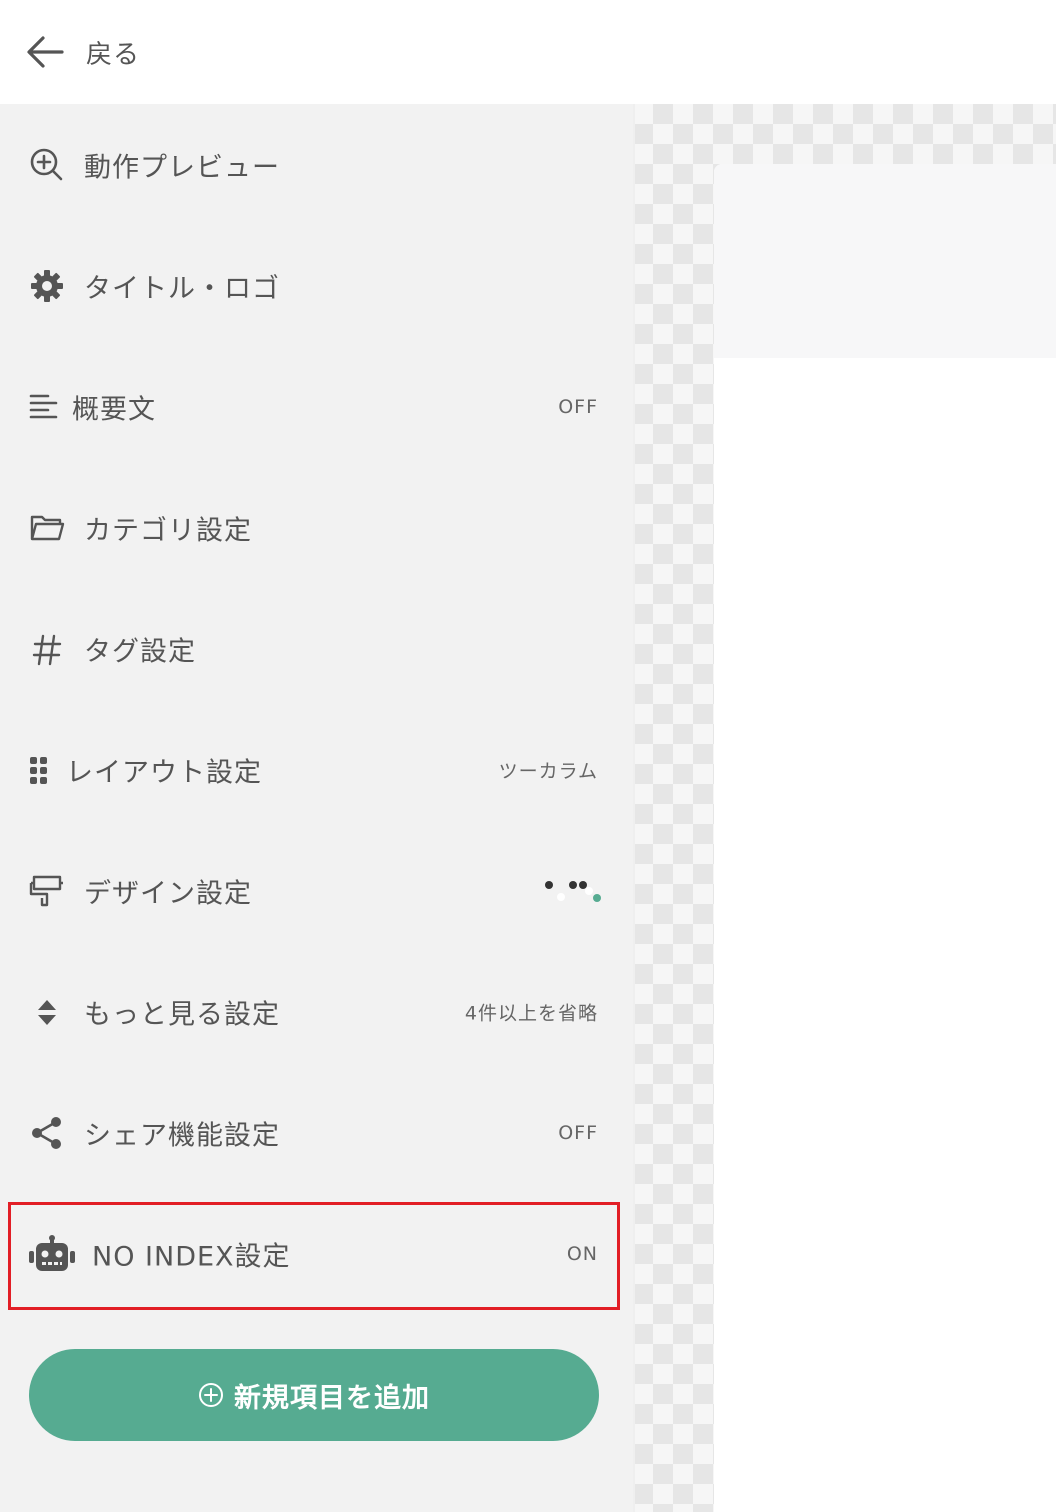 This screenshot has height=1512, width=1056. Describe the element at coordinates (316, 890) in the screenshot. I see `sidebar-item-design: デザイン設定` at that location.